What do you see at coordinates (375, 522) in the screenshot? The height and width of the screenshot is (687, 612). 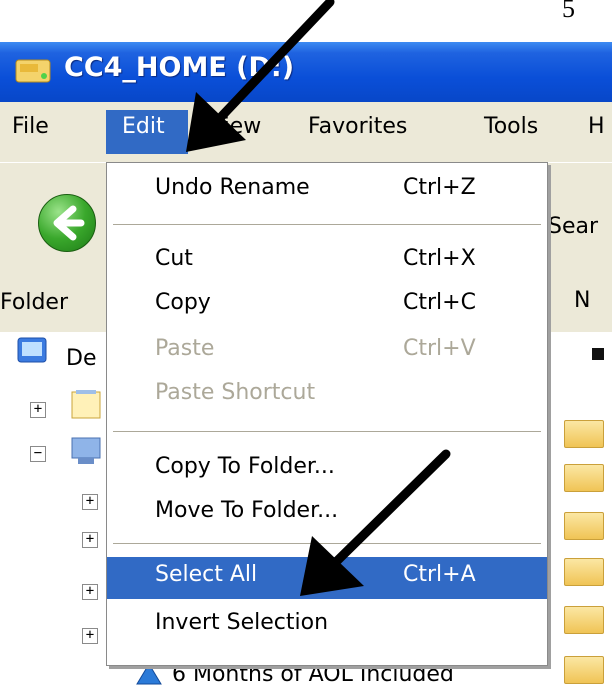 I see `arrow-to-select-all` at bounding box center [375, 522].